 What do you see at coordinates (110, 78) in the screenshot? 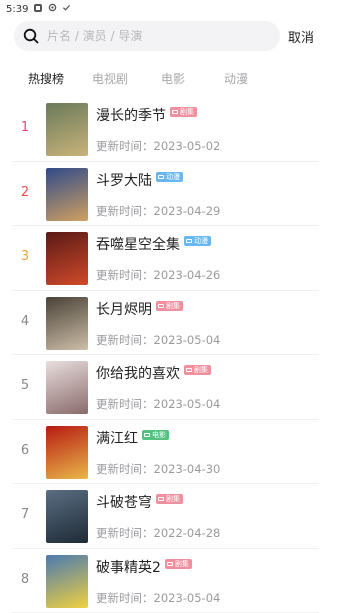
I see `tab-tv-series: 电视剧` at bounding box center [110, 78].